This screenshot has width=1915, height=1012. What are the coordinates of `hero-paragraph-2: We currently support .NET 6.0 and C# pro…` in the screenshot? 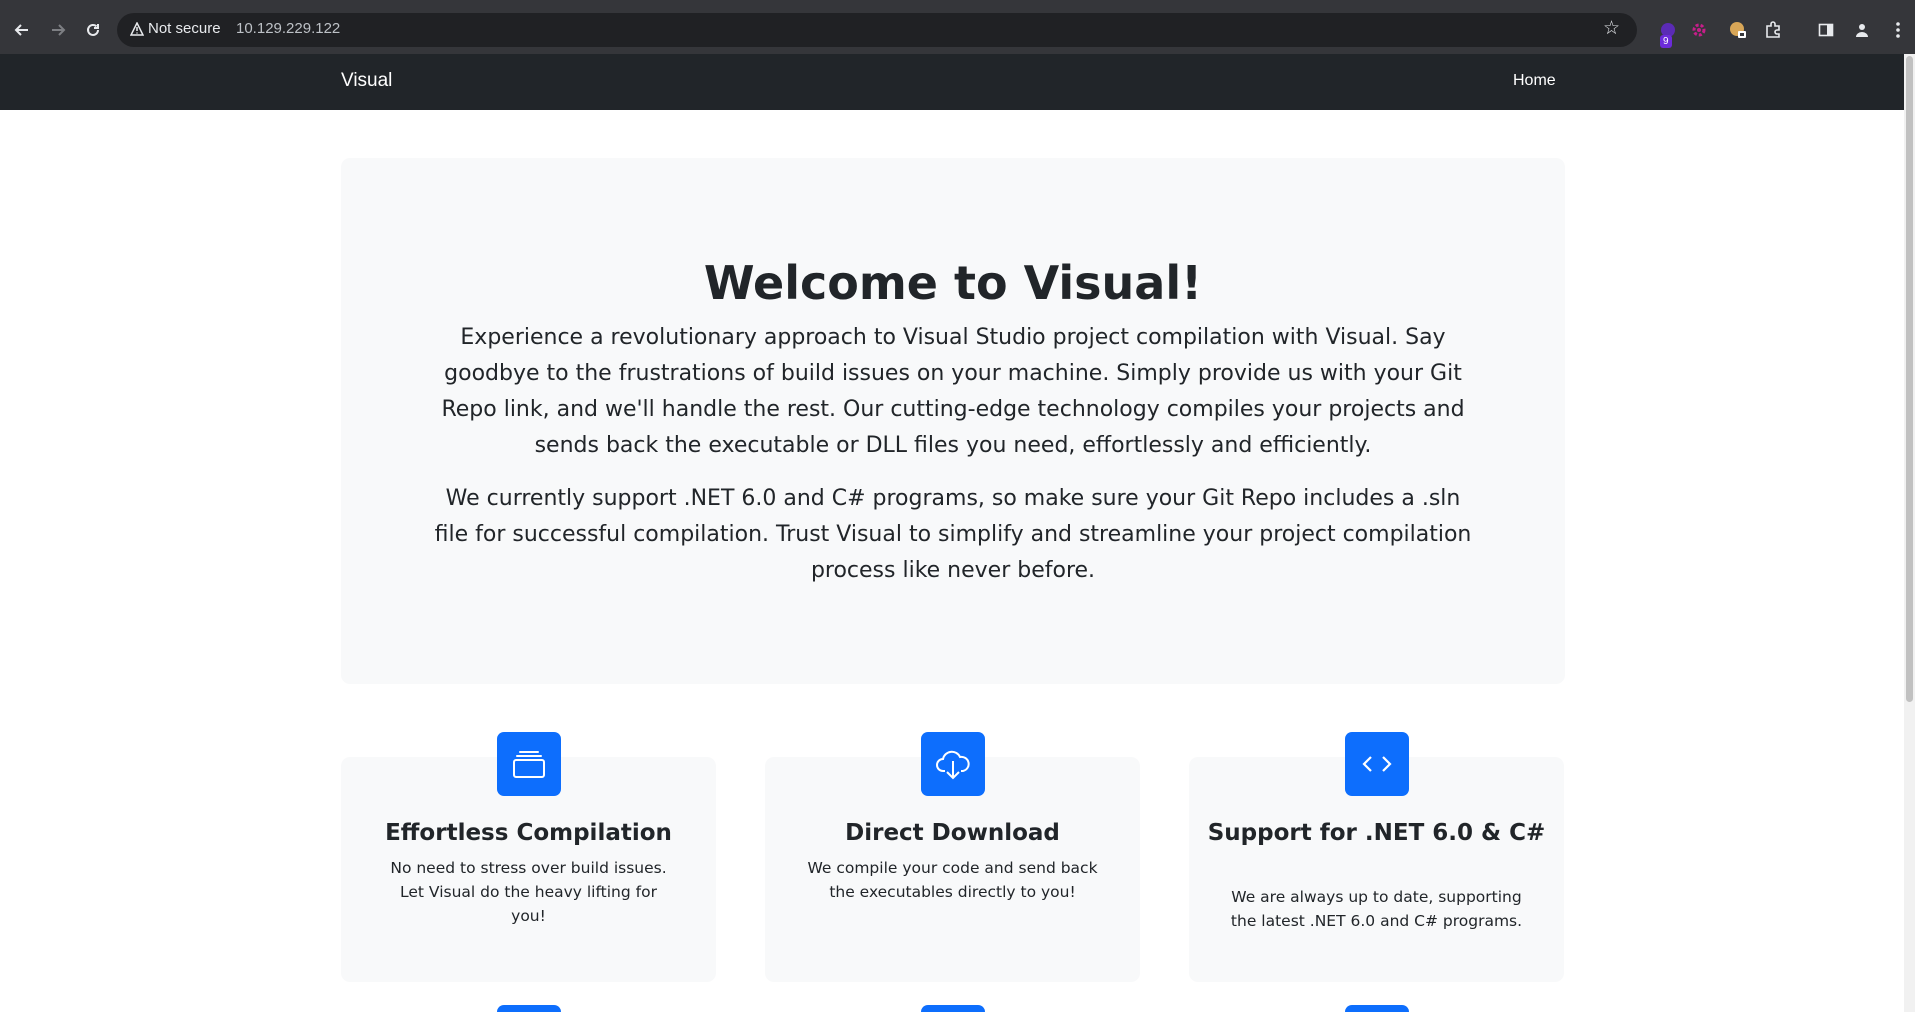 It's located at (953, 534).